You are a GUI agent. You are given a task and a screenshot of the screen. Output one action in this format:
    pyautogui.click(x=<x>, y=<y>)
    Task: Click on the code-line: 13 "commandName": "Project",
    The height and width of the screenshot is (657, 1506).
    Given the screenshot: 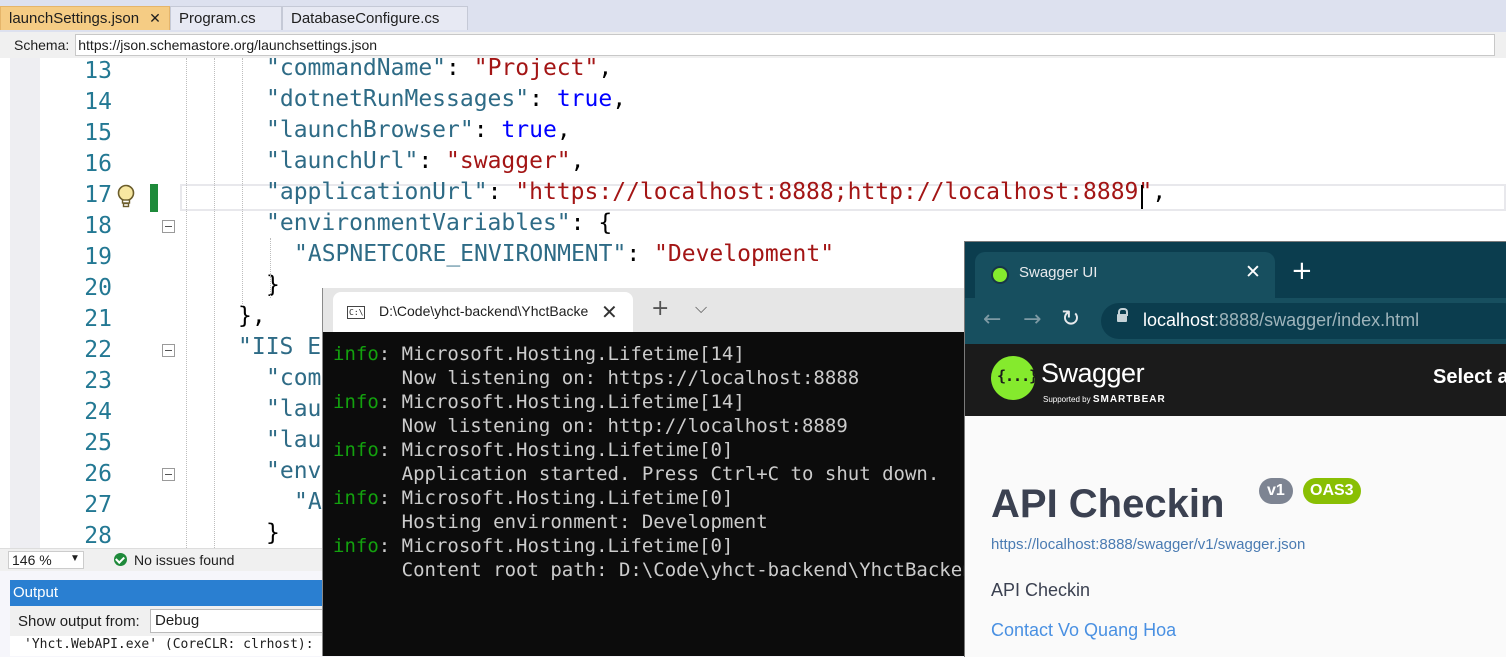 What is the action you would take?
    pyautogui.click(x=753, y=72)
    